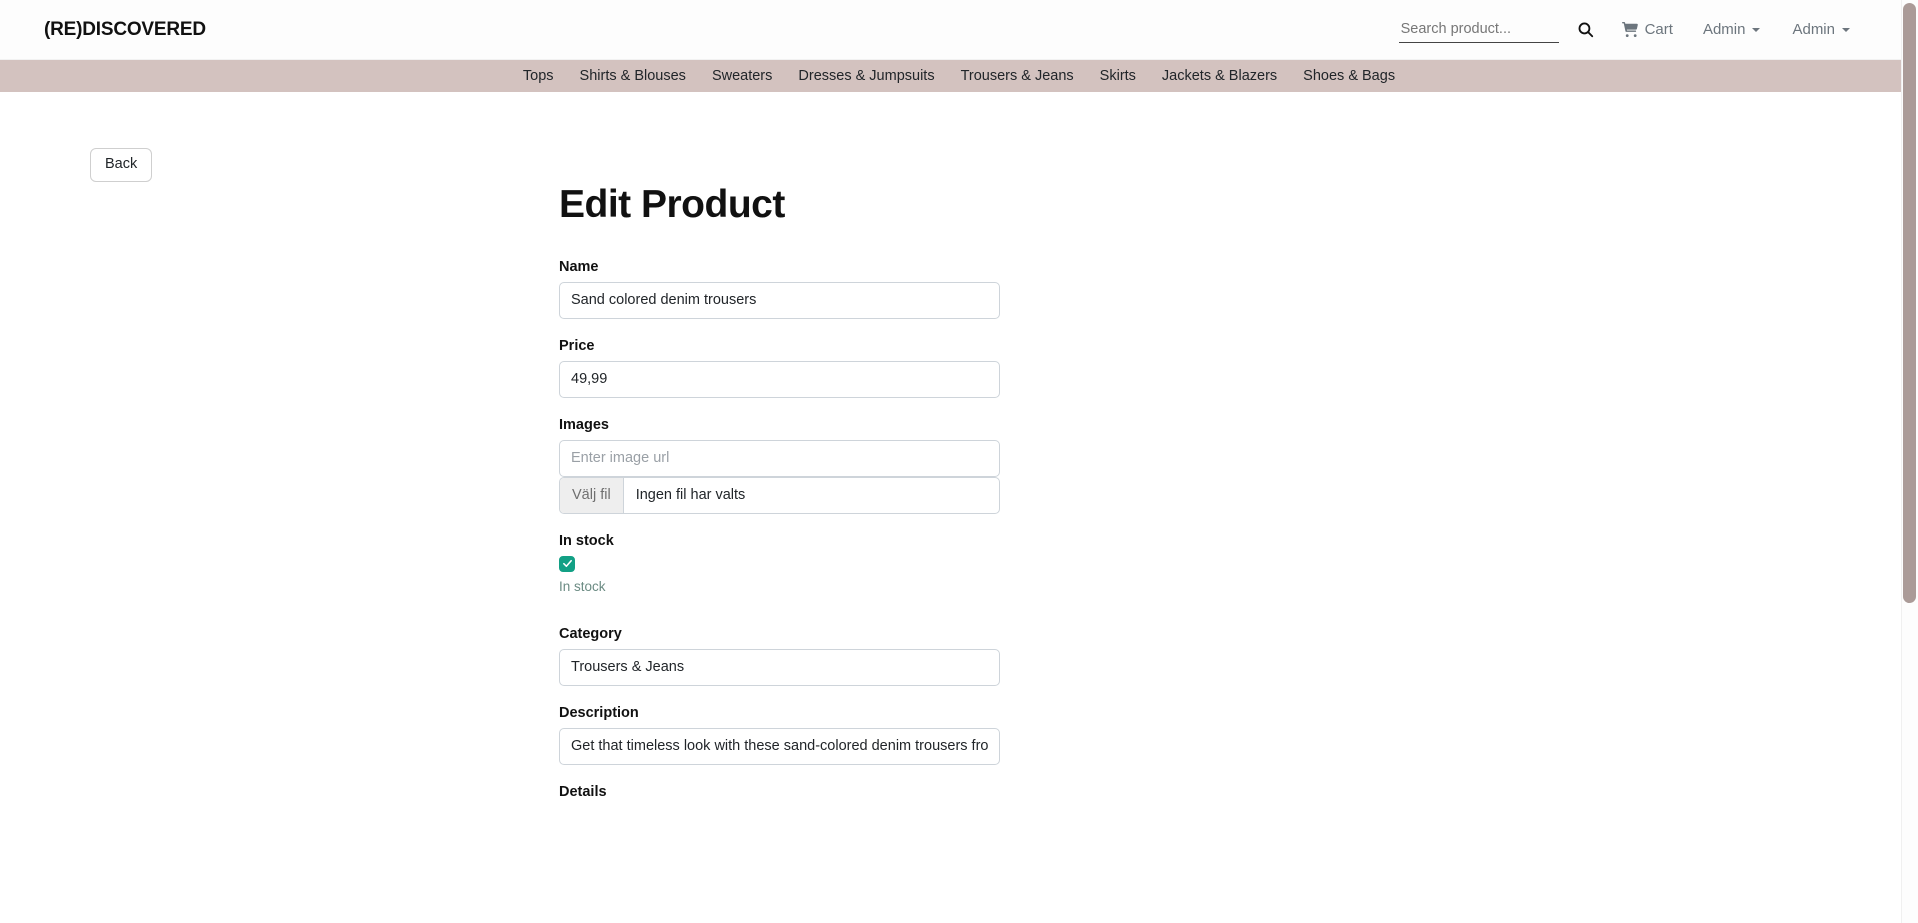 The image size is (1918, 923). I want to click on page-scrollbar, so click(1909, 461).